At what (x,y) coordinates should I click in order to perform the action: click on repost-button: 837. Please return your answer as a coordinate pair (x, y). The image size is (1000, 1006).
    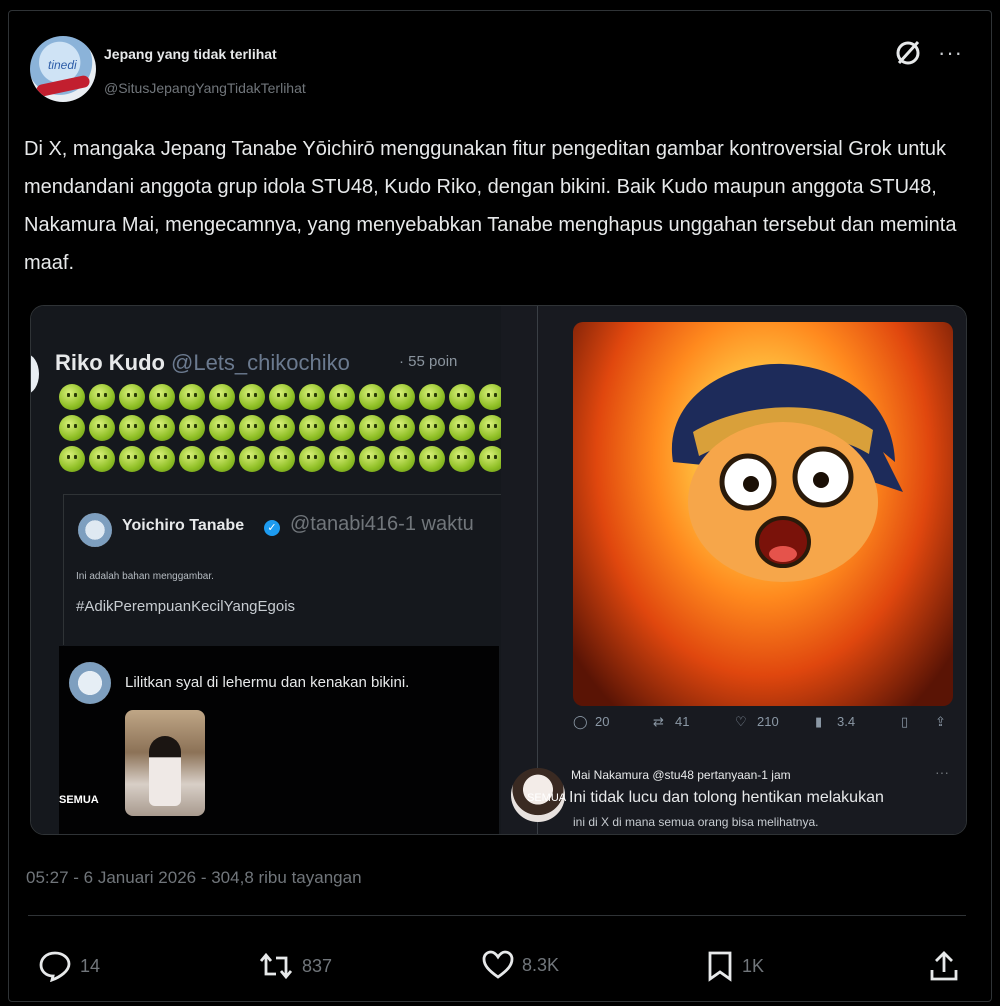
    Looking at the image, I should click on (295, 966).